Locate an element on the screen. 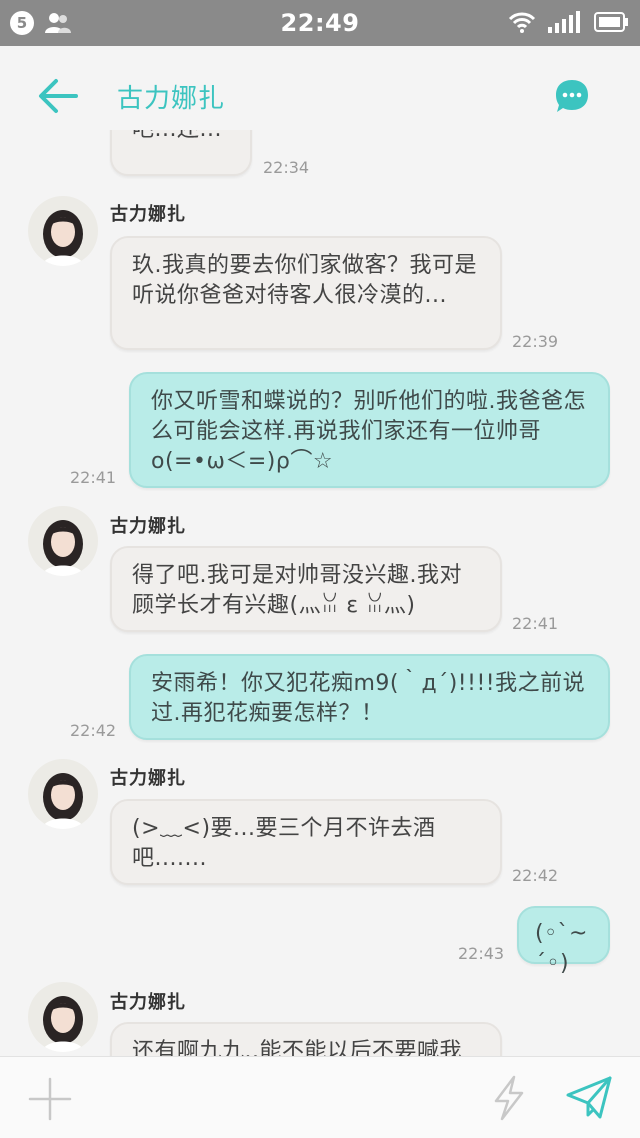 This screenshot has height=1138, width=640. status-bar: 5 22:49 is located at coordinates (320, 23).